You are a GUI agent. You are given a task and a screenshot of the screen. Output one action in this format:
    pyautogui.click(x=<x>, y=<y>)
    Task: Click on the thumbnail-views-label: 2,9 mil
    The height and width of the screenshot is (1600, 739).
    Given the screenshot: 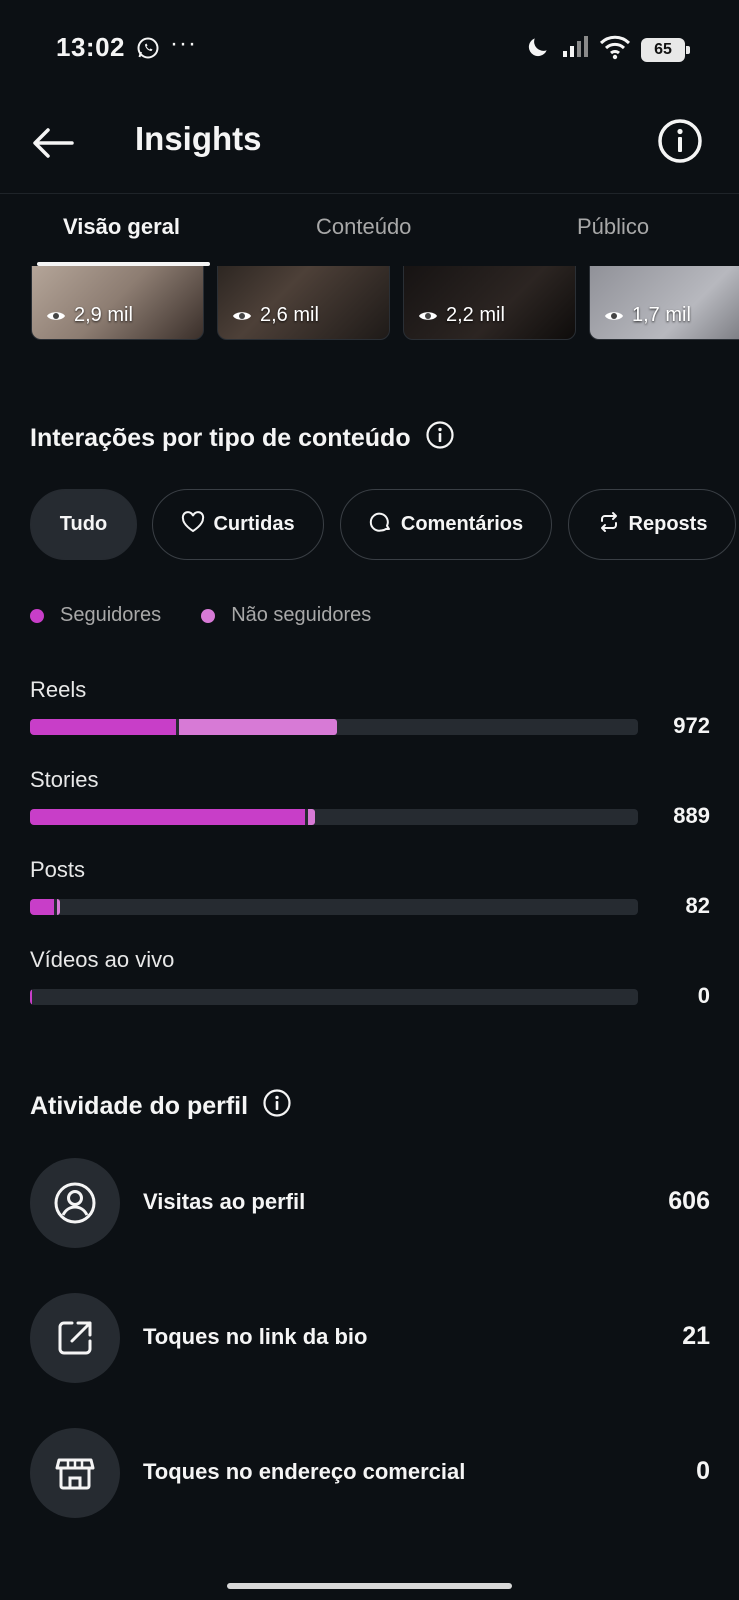 What is the action you would take?
    pyautogui.click(x=103, y=315)
    